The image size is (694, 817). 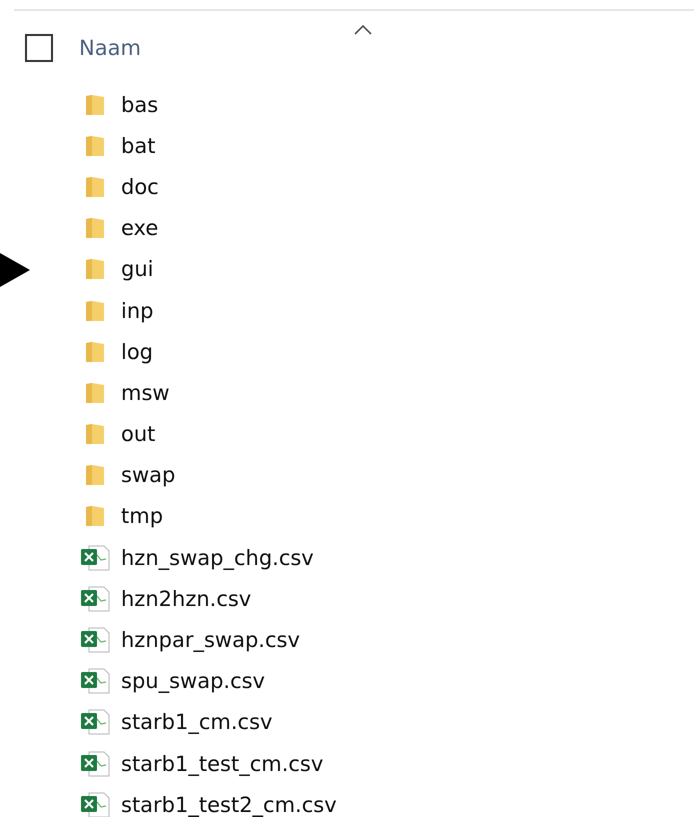 I want to click on file-name: swap, so click(x=148, y=475).